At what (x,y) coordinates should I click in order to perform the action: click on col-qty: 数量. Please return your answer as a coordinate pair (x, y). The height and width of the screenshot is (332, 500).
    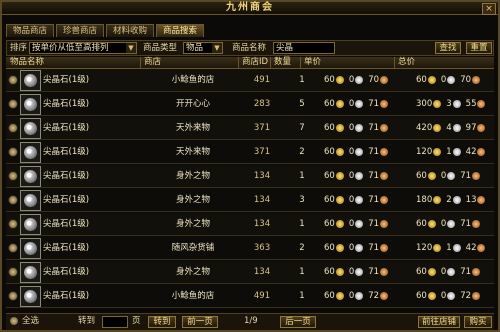
    Looking at the image, I should click on (283, 62).